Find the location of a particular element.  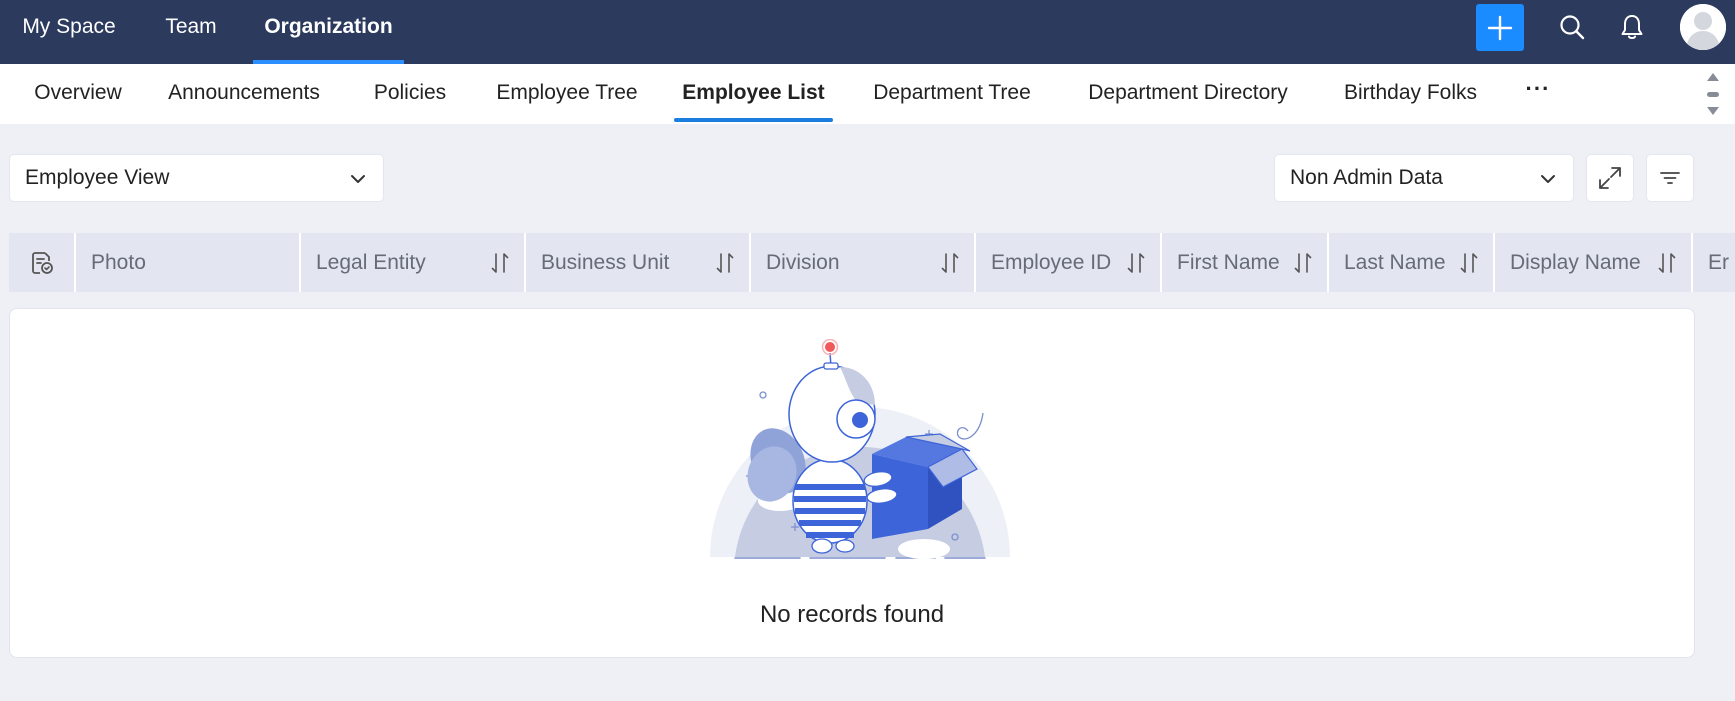

column-label: Legal Entity is located at coordinates (371, 262).